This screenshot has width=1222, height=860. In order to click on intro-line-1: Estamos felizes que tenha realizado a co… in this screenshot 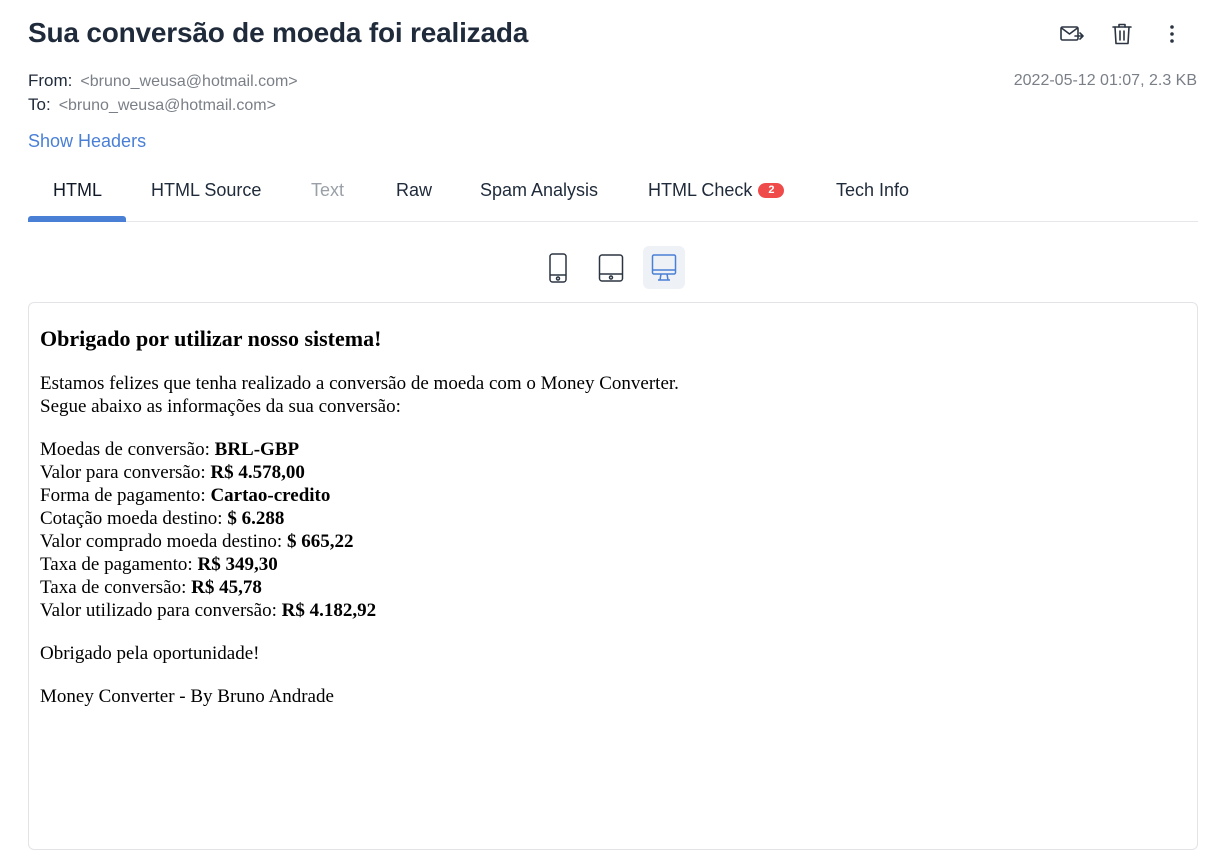, I will do `click(359, 383)`.